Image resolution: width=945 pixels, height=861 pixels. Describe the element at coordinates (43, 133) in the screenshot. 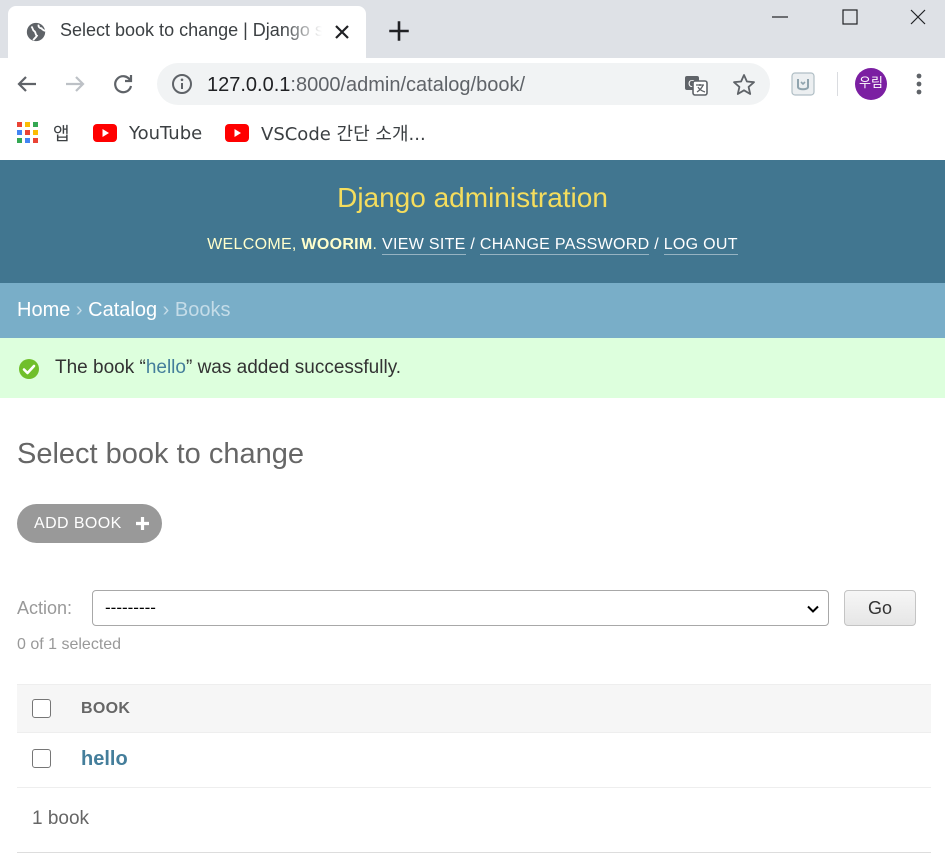

I see `bookmark-apps: 앱` at that location.